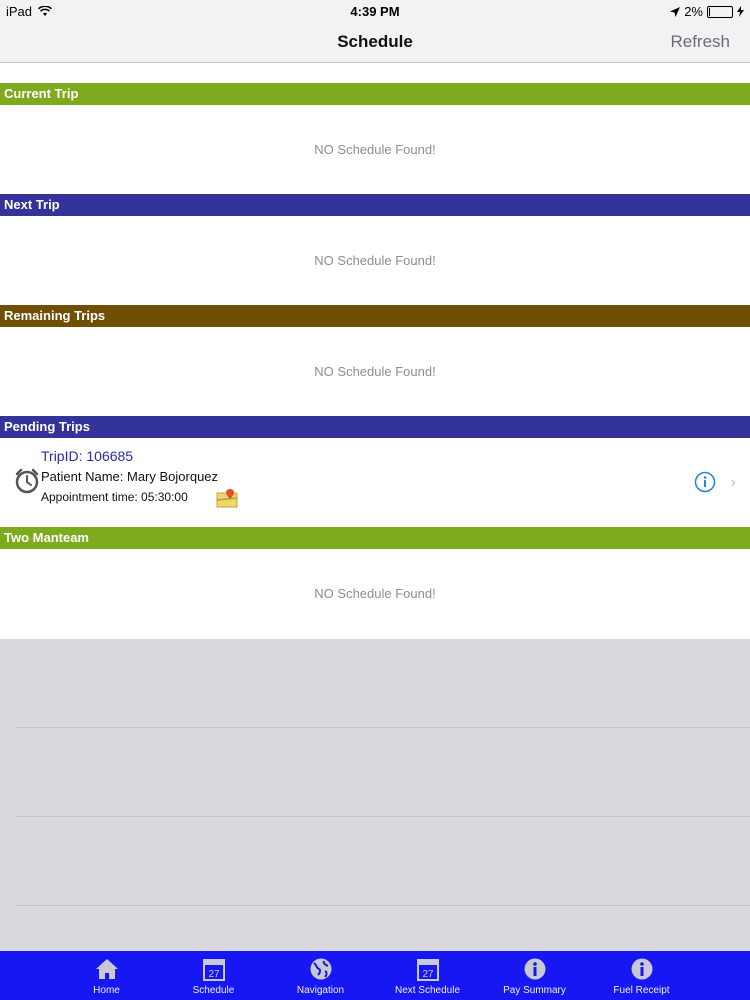 This screenshot has height=1000, width=750. Describe the element at coordinates (720, 11) in the screenshot. I see `battery-icon` at that location.